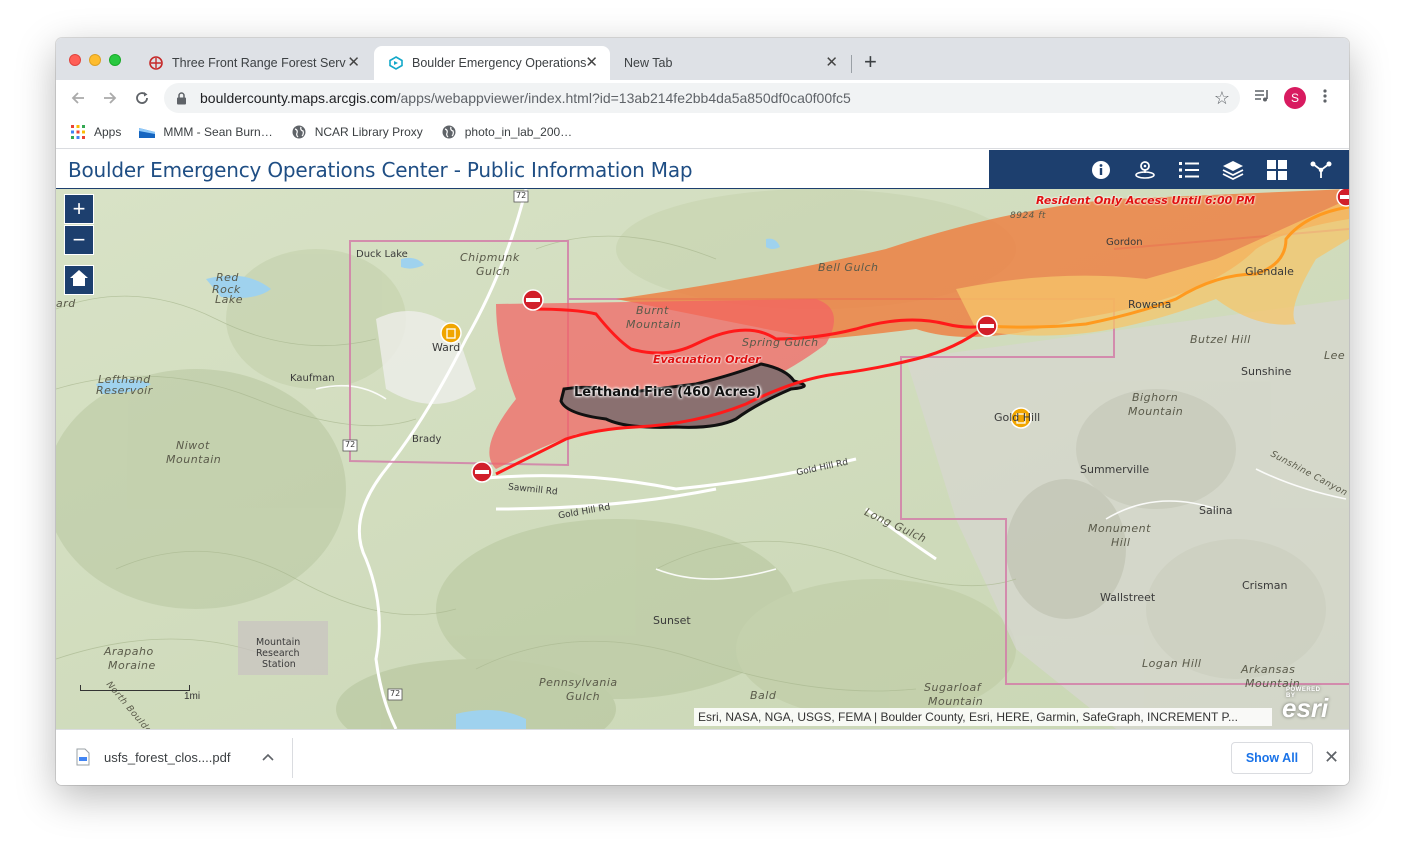 This screenshot has width=1405, height=860. I want to click on place-label: Brady, so click(427, 439).